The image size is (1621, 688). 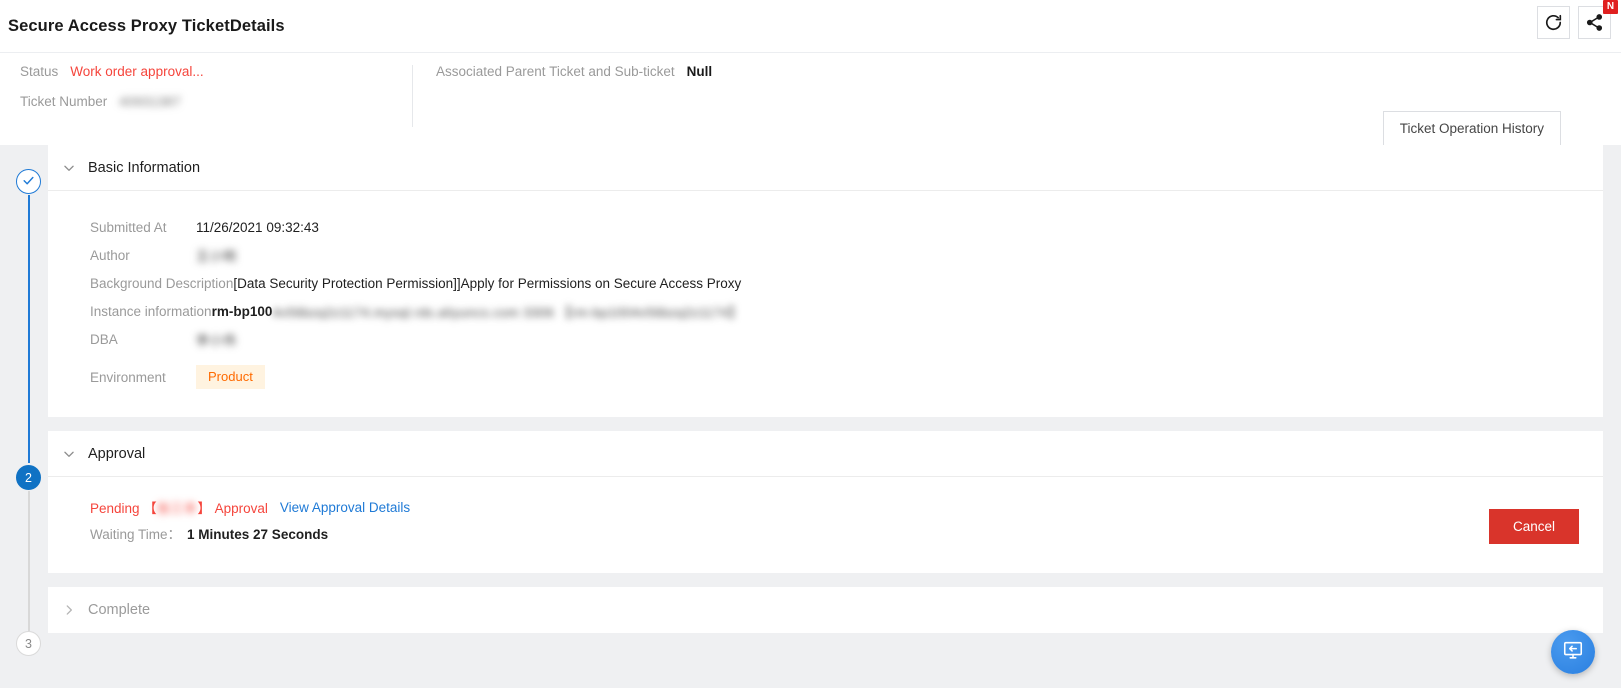 What do you see at coordinates (215, 109) in the screenshot?
I see `ticket-number-row: Ticket Number 40931387` at bounding box center [215, 109].